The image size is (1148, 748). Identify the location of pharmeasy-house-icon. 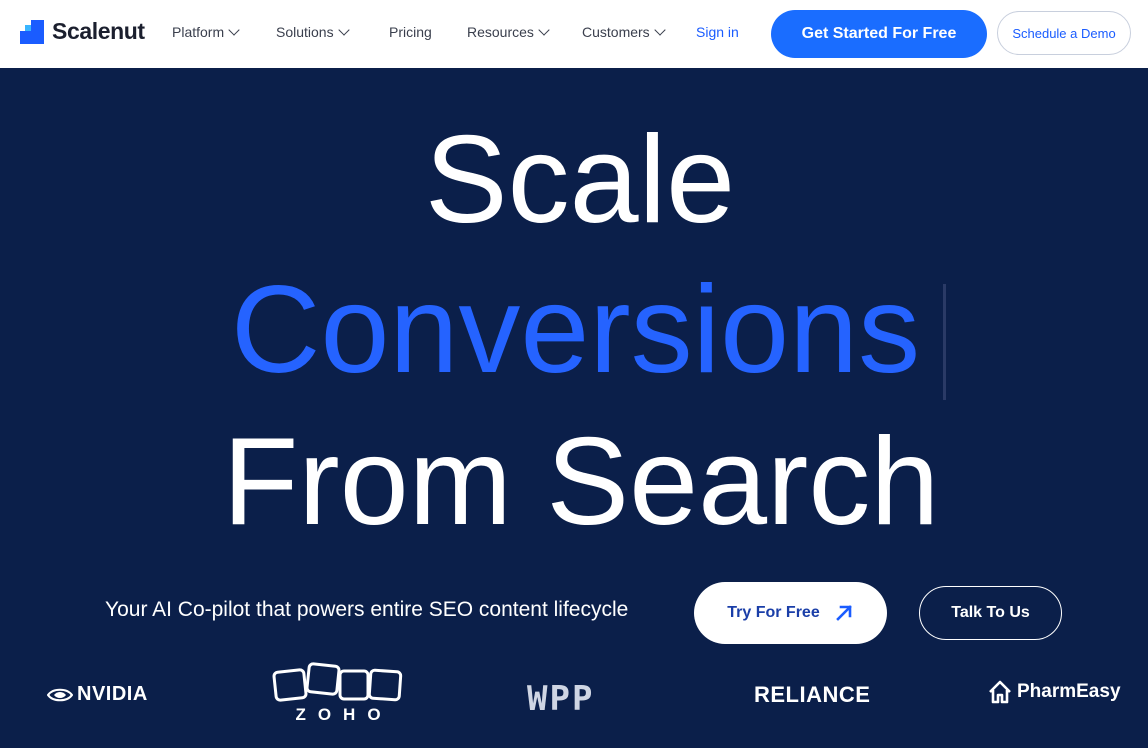
(1000, 692).